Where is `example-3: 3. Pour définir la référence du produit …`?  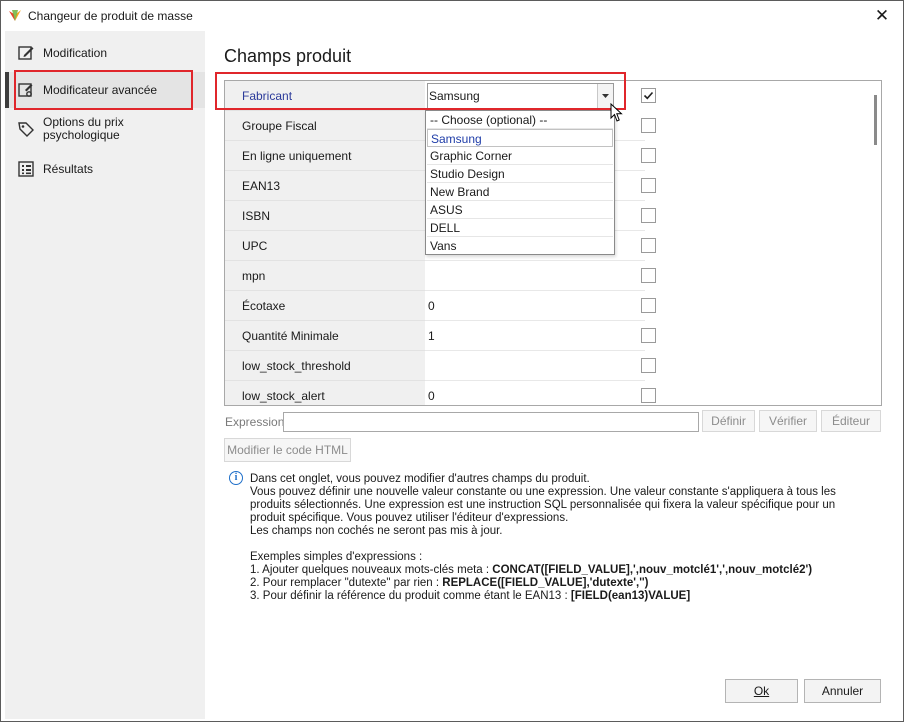 example-3: 3. Pour définir la référence du produit … is located at coordinates (470, 596).